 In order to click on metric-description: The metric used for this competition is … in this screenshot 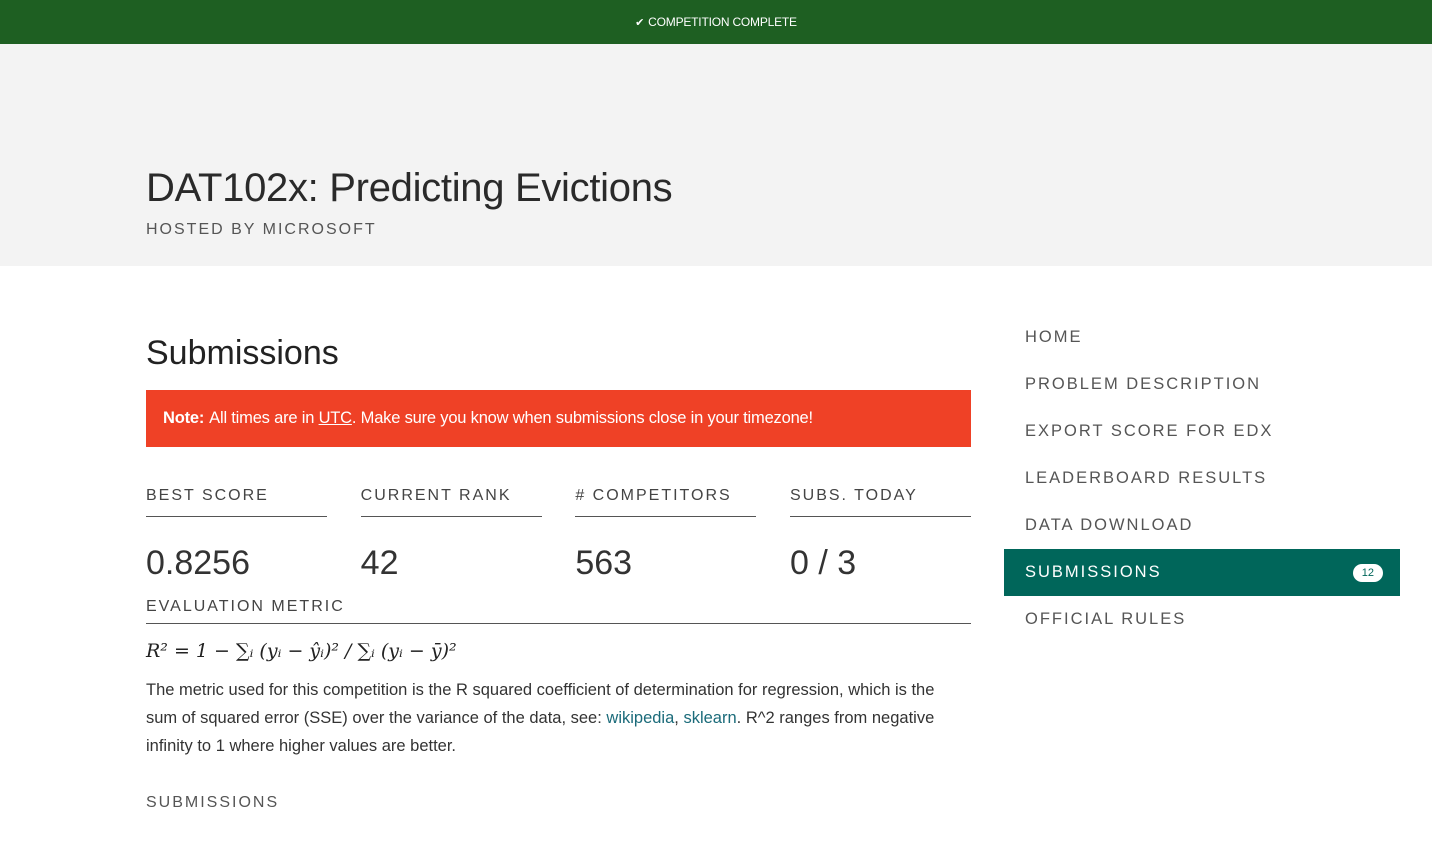, I will do `click(551, 718)`.